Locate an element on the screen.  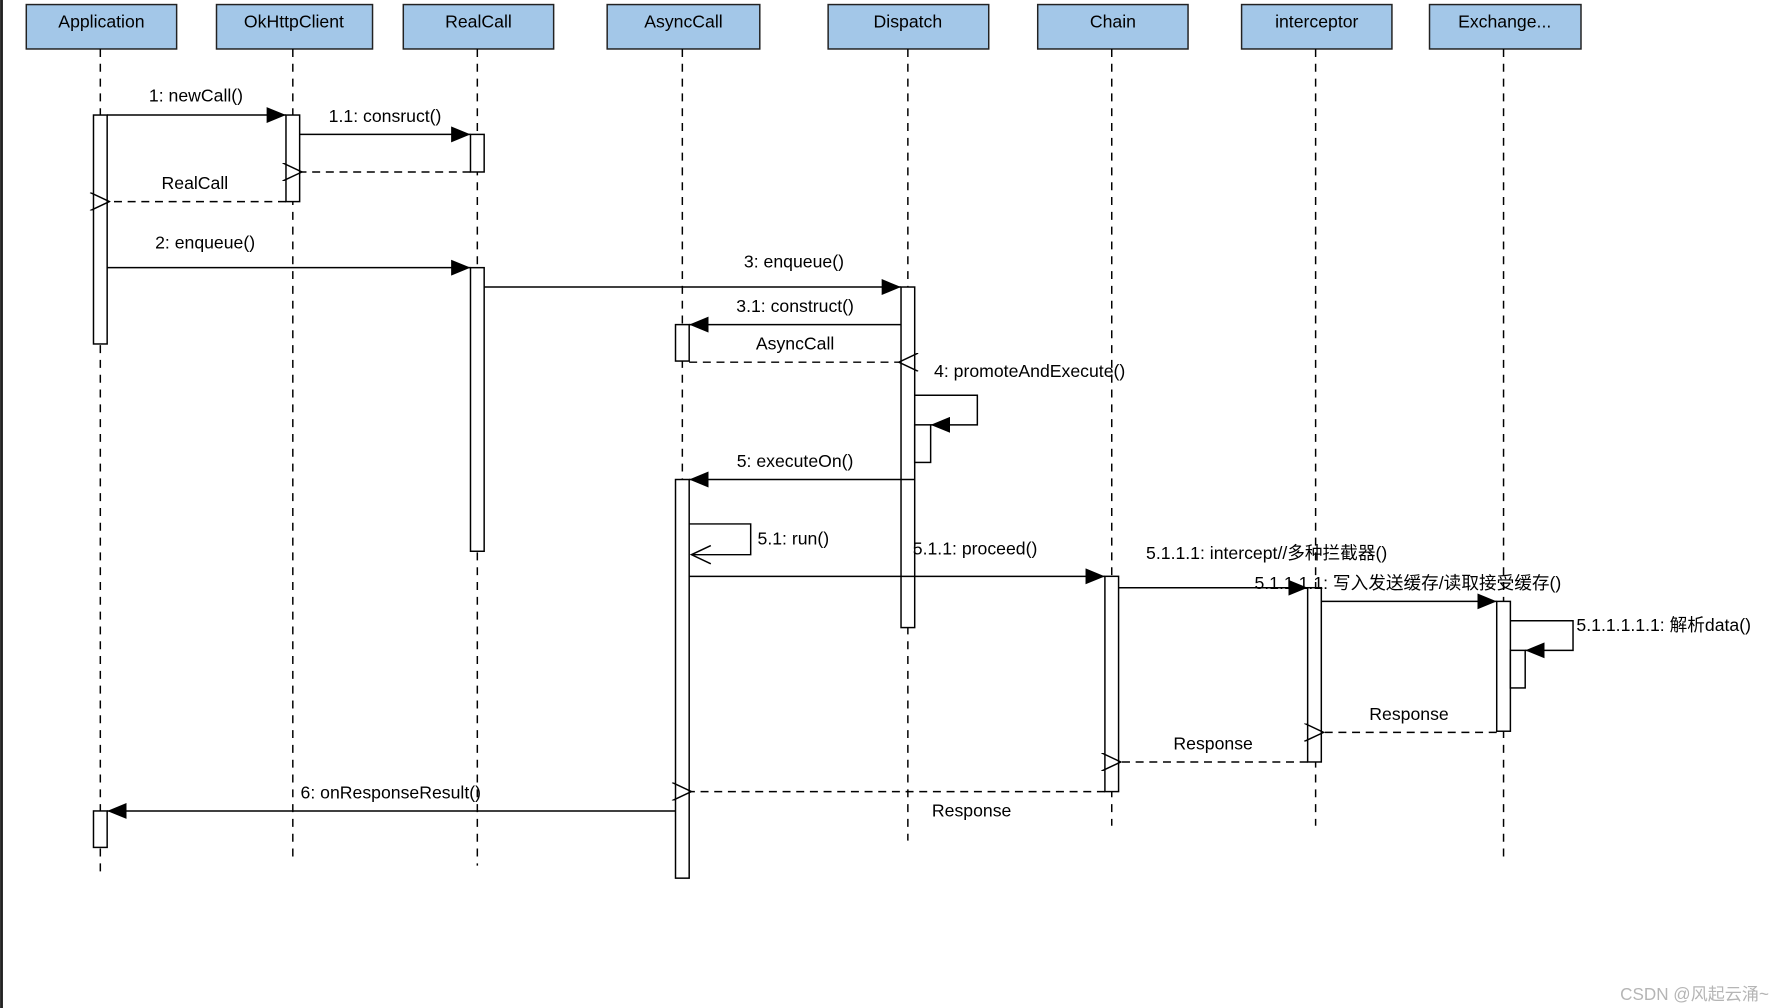
participant-realcall: RealCall is located at coordinates (478, 26).